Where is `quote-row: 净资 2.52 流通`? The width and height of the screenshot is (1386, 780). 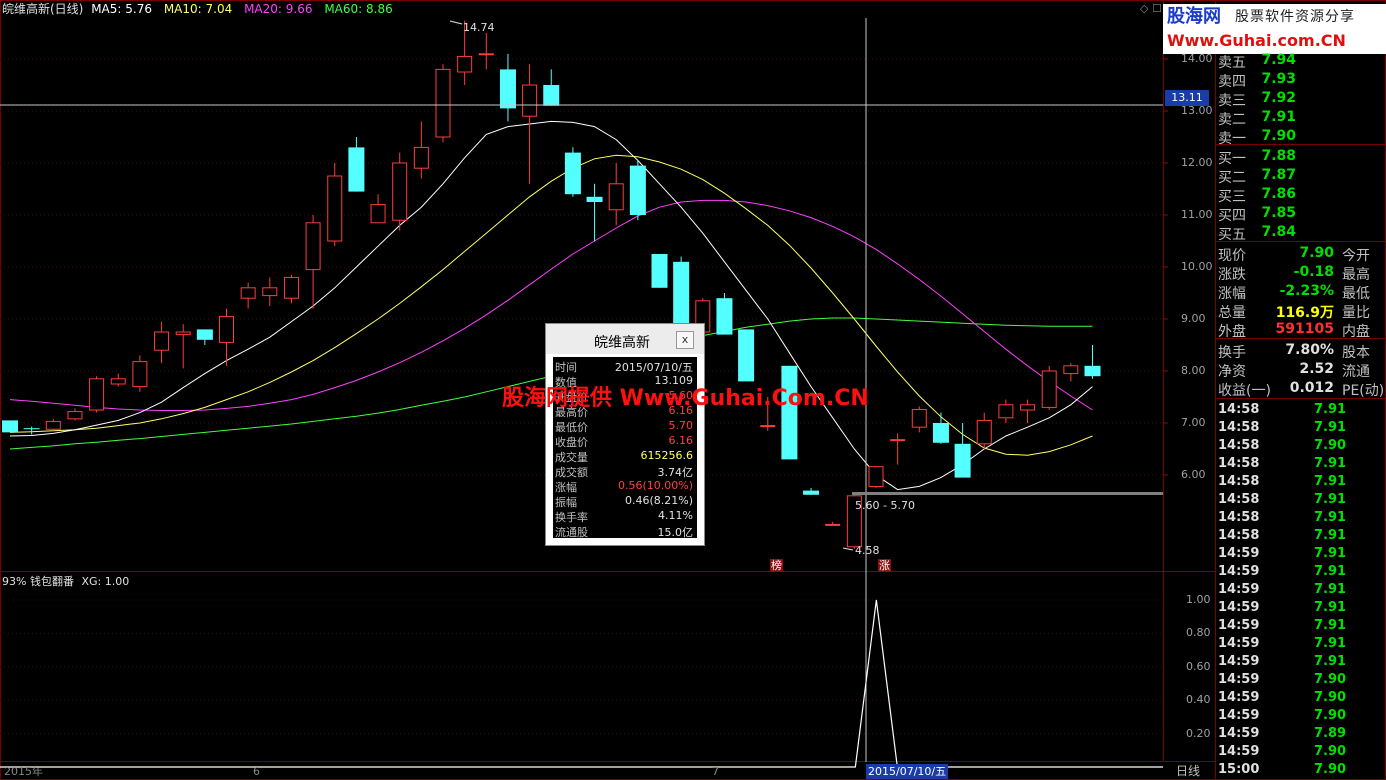 quote-row: 净资 2.52 流通 is located at coordinates (1302, 369).